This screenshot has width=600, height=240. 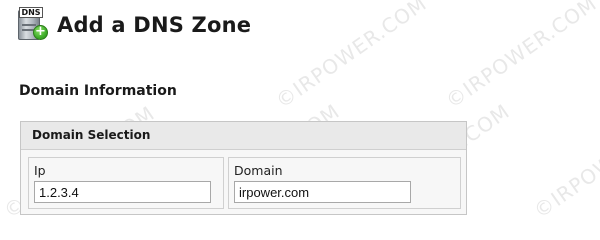 I want to click on ip-field-group: Ip, so click(x=126, y=183).